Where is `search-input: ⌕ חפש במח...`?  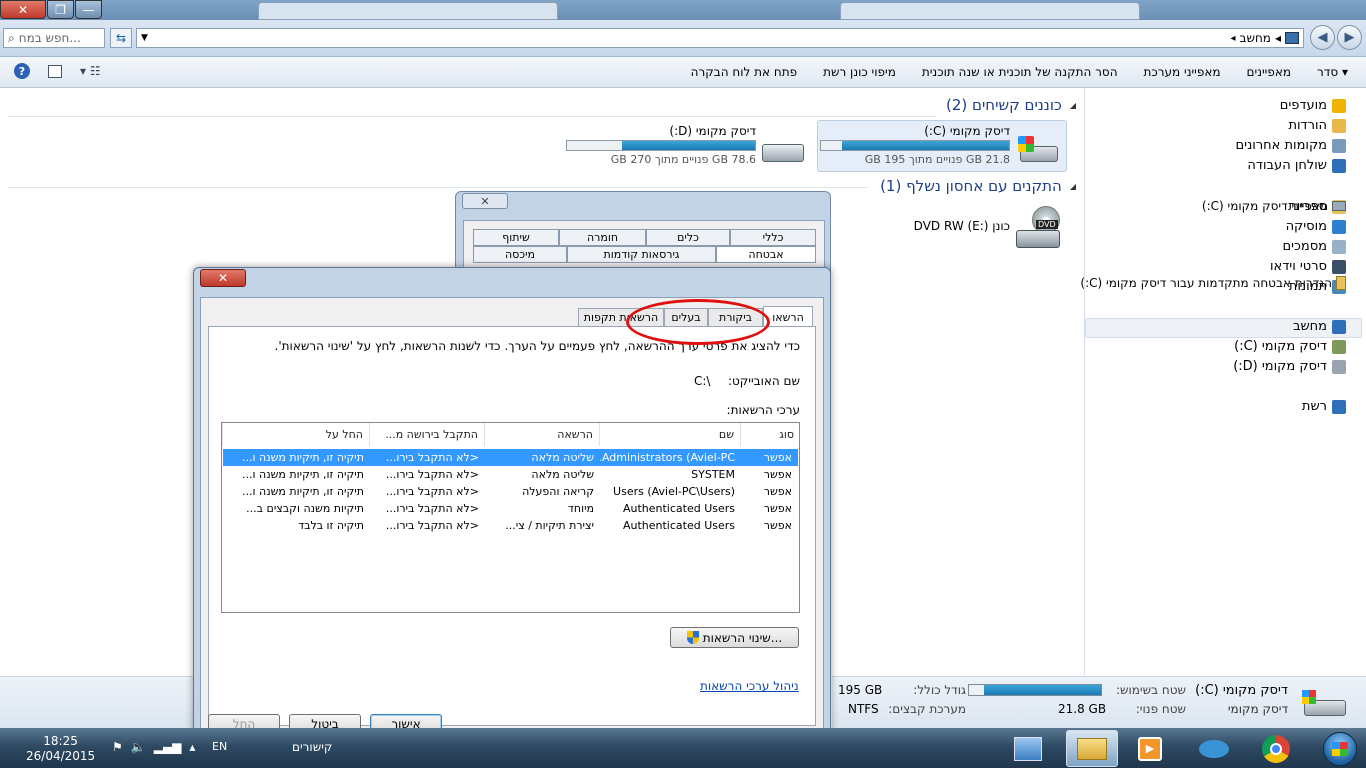
search-input: ⌕ חפש במח... is located at coordinates (54, 38).